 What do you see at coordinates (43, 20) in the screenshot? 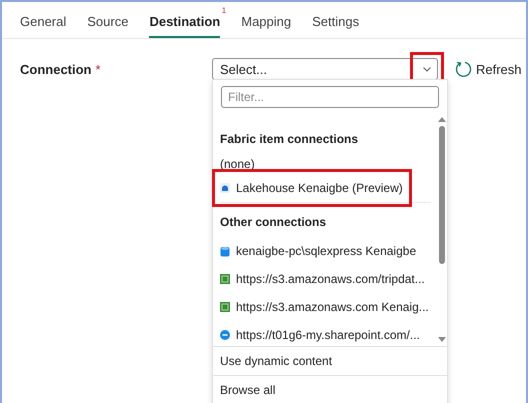
I see `tab: General` at bounding box center [43, 20].